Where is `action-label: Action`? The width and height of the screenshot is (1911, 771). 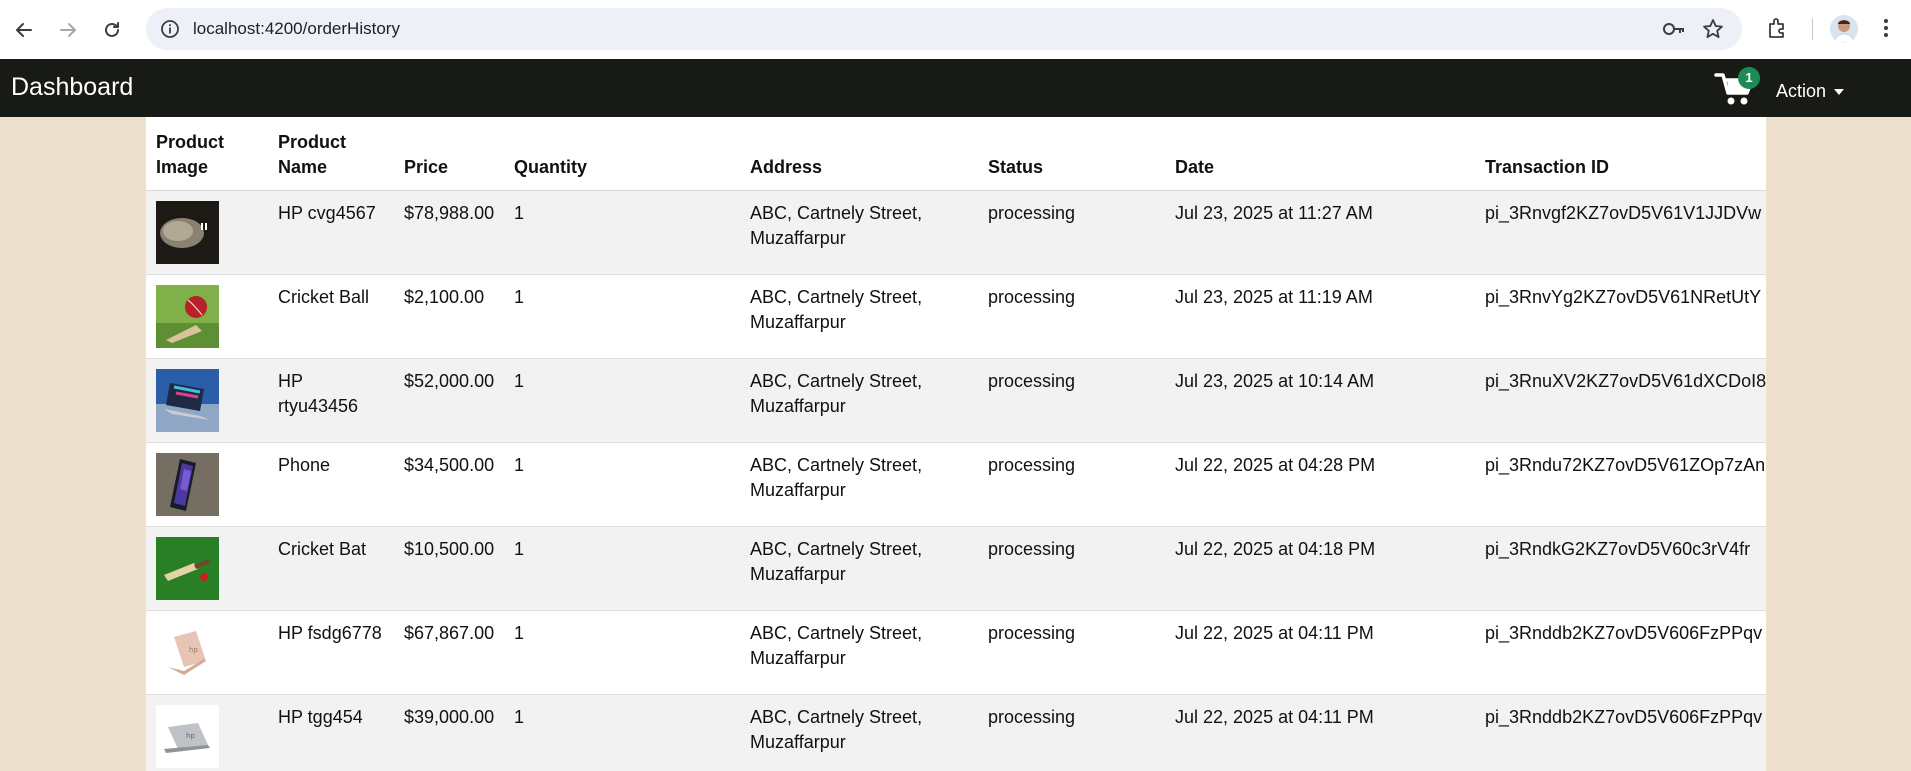 action-label: Action is located at coordinates (1801, 91).